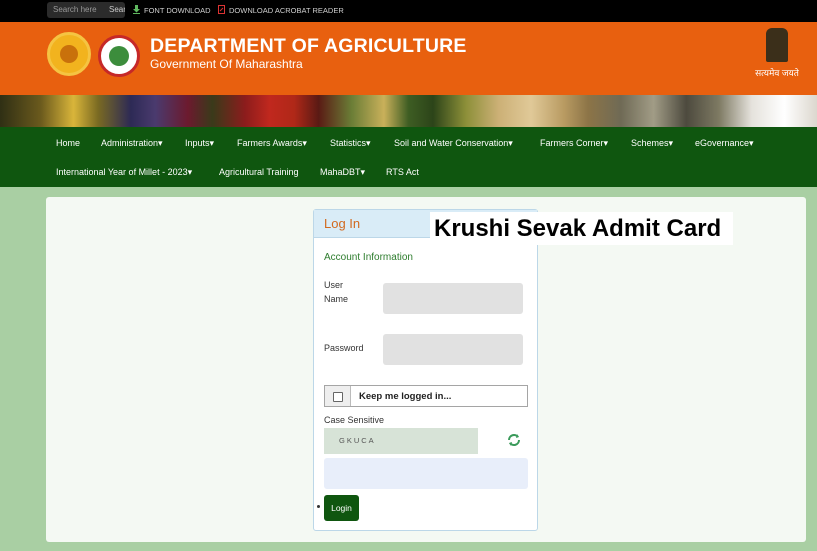 The height and width of the screenshot is (551, 817). Describe the element at coordinates (75, 9) in the screenshot. I see `search-placeholder: Search here` at that location.